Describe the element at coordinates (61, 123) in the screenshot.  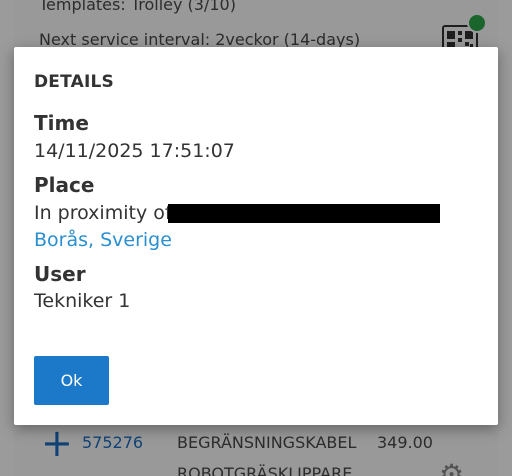
I see `time-label: Time` at that location.